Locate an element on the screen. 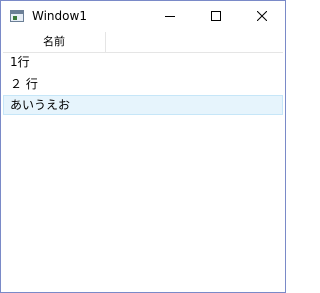 The height and width of the screenshot is (293, 320). list-cell-name: 1行 is located at coordinates (20, 62).